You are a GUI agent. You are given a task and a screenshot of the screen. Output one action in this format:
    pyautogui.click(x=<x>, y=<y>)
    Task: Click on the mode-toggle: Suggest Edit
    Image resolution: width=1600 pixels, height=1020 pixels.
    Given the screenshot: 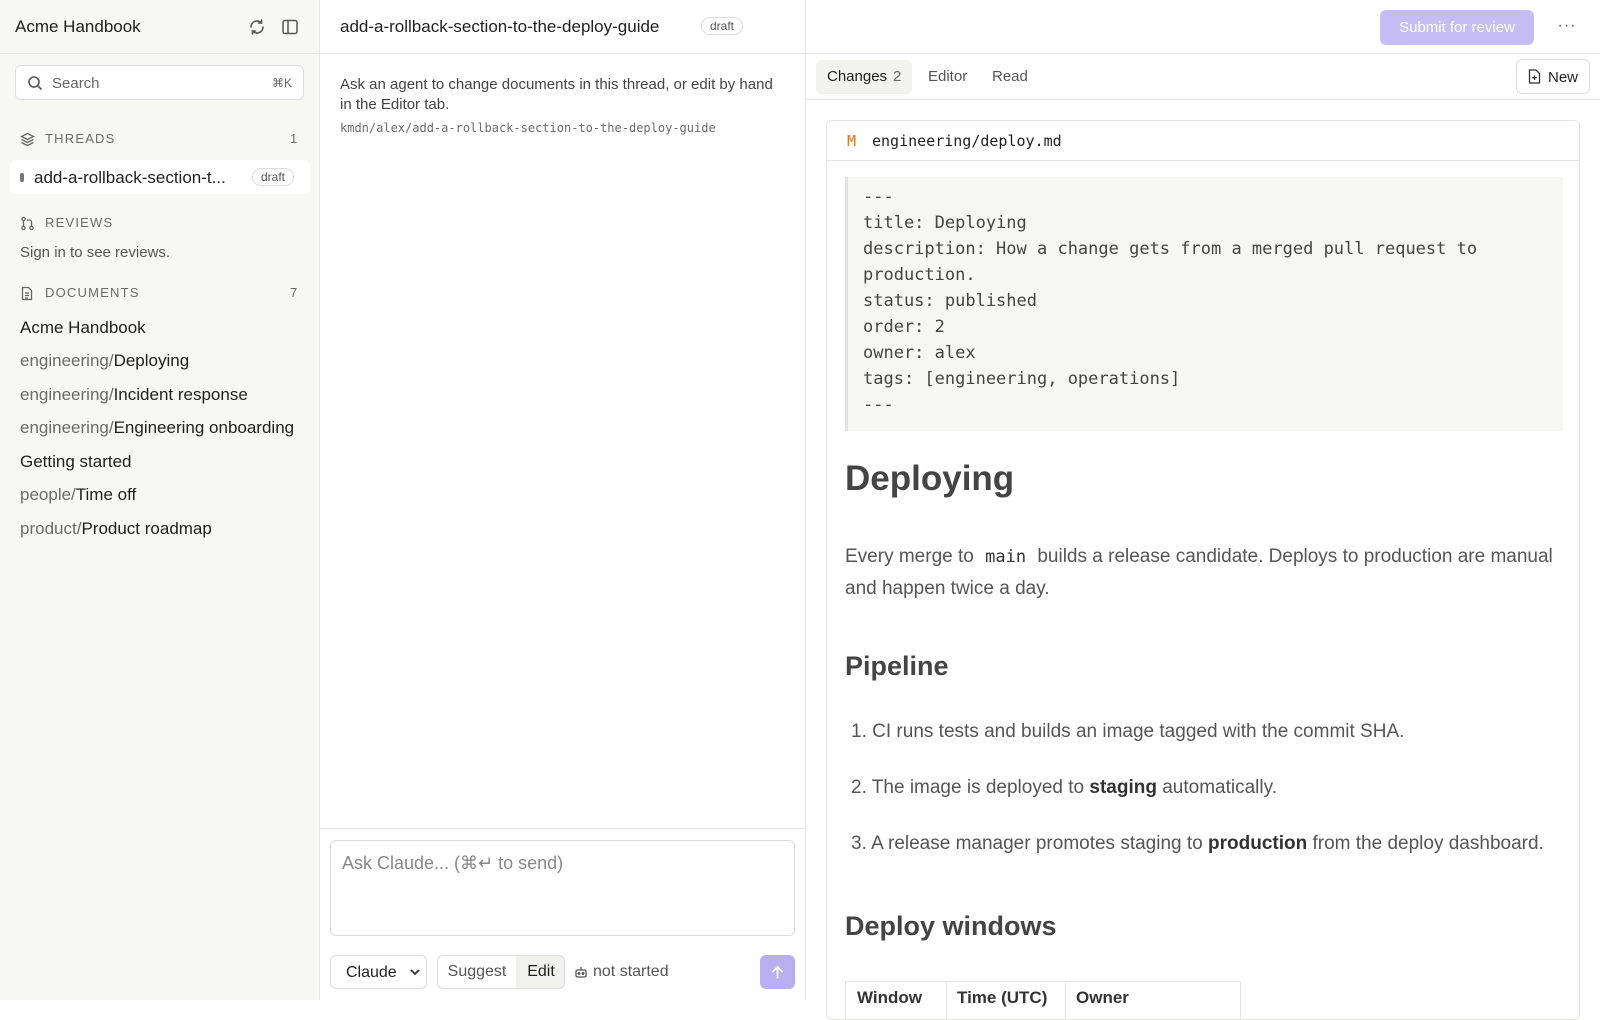 What is the action you would take?
    pyautogui.click(x=501, y=972)
    